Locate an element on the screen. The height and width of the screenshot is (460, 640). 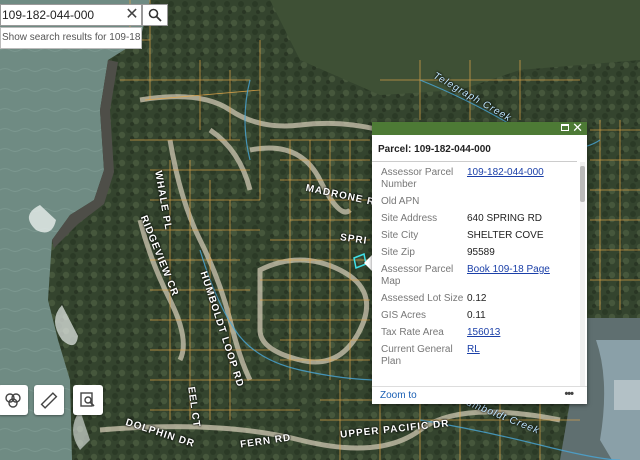
field-row-lot-size: Assessed Lot Size 0.12 is located at coordinates (481, 299).